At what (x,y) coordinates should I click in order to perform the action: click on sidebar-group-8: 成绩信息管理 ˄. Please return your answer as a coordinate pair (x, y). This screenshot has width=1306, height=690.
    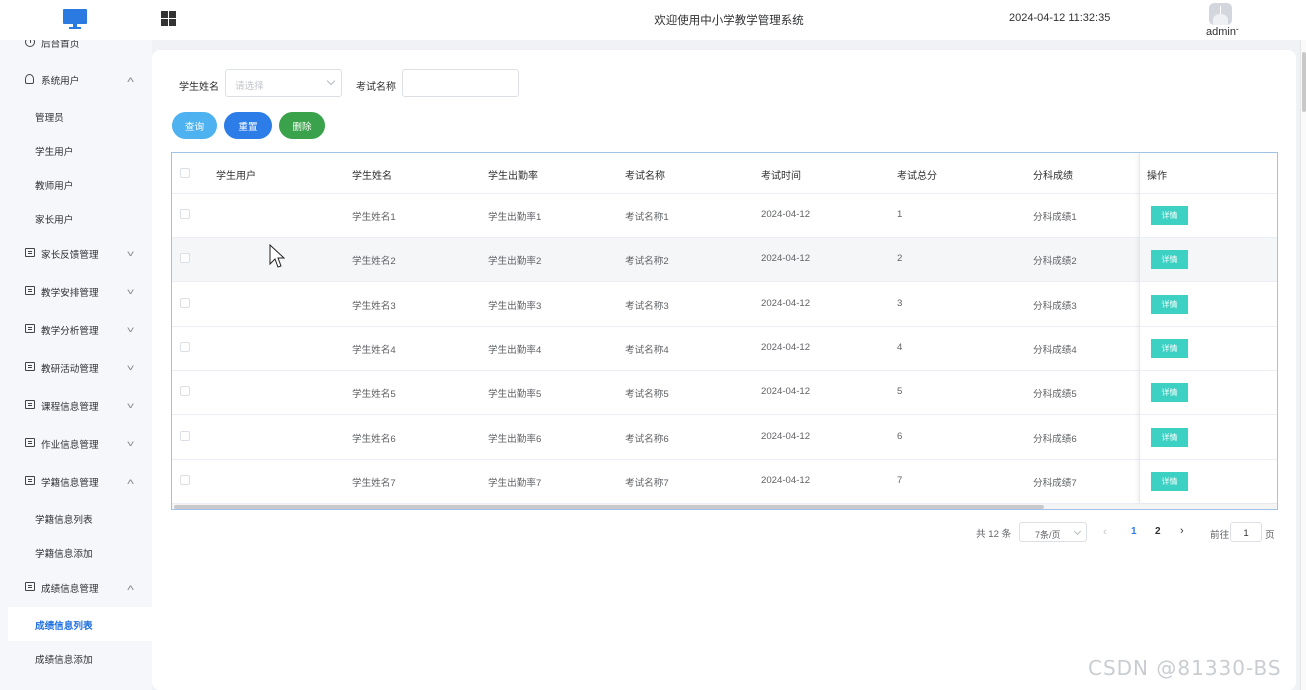
    Looking at the image, I should click on (76, 588).